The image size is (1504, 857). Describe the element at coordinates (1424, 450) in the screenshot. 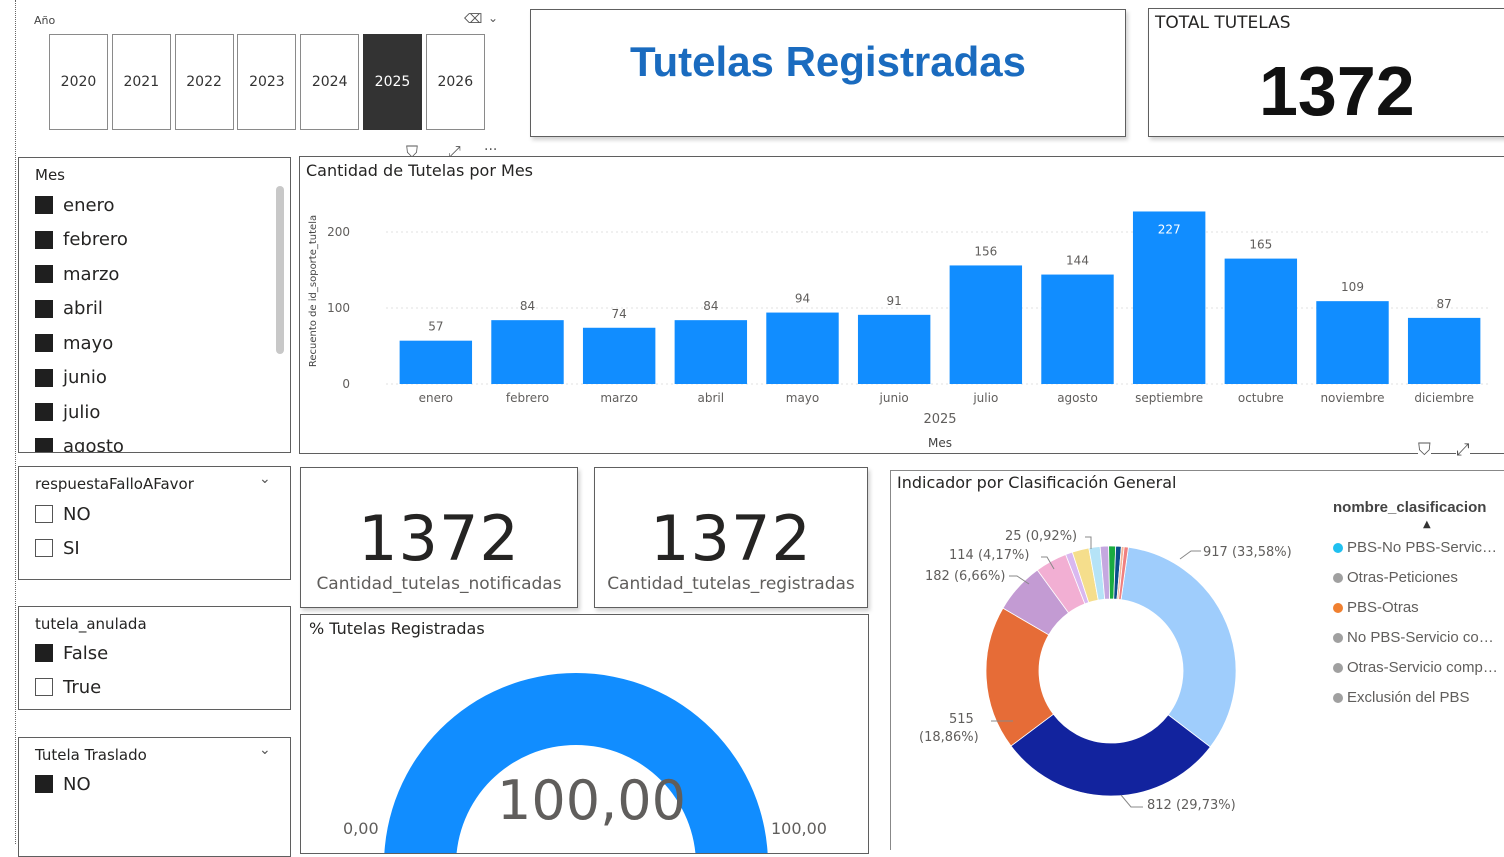

I see `filter-icon: ⛉` at that location.